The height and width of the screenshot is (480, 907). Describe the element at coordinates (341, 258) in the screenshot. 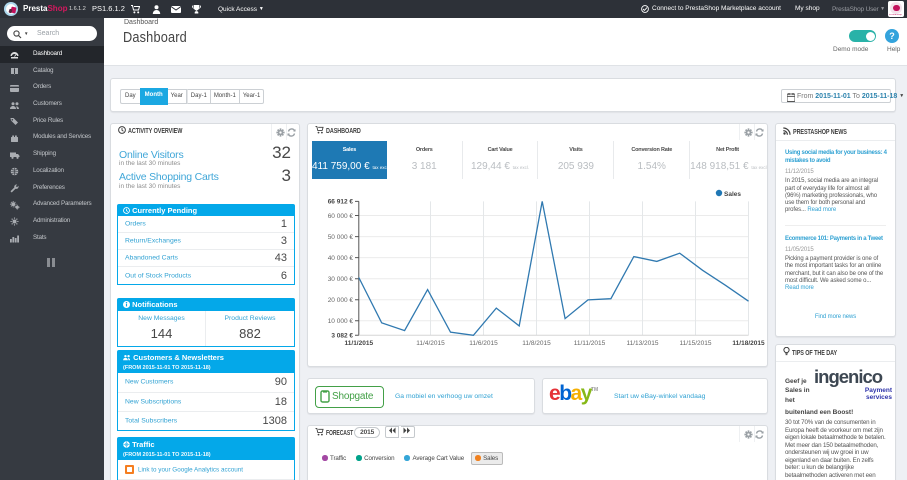

I see `svg-text: 40 000 €` at that location.